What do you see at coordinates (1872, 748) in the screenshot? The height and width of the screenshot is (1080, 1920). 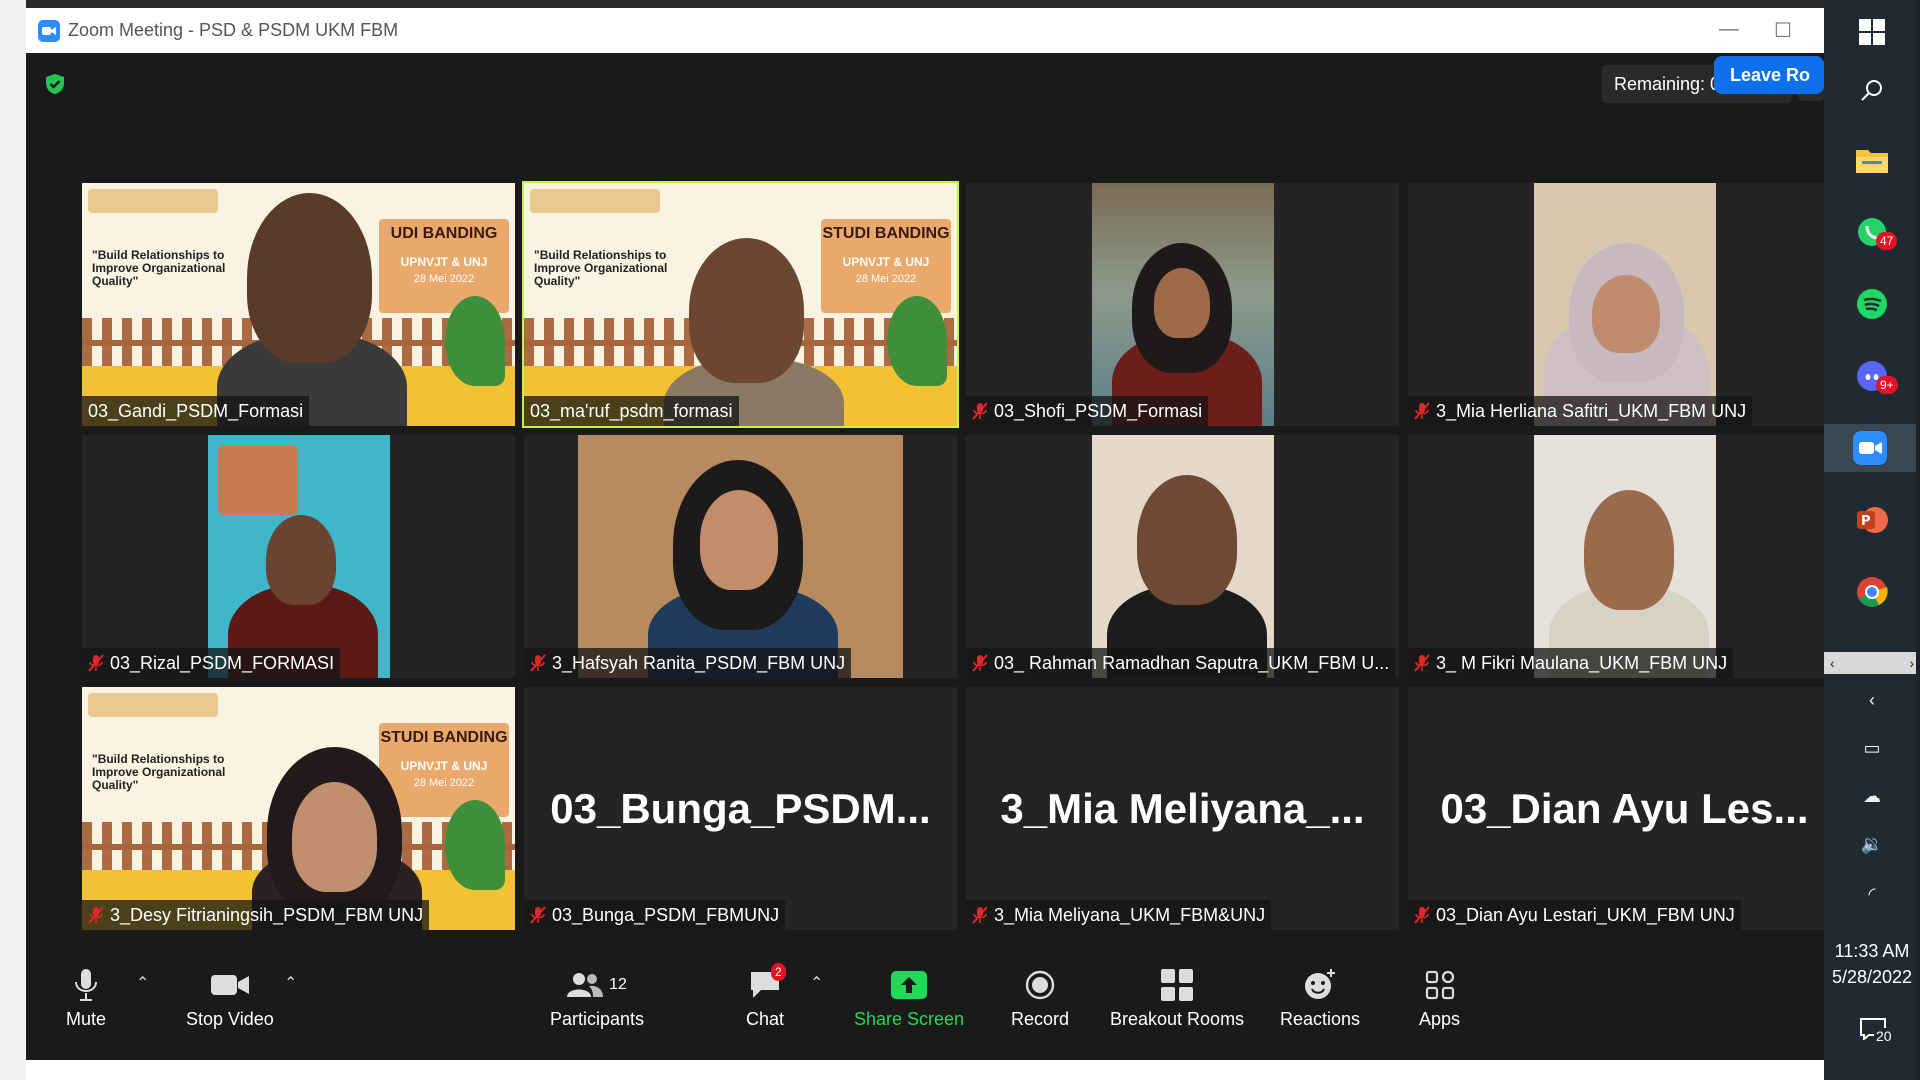 I see `battery-icon: ▭` at bounding box center [1872, 748].